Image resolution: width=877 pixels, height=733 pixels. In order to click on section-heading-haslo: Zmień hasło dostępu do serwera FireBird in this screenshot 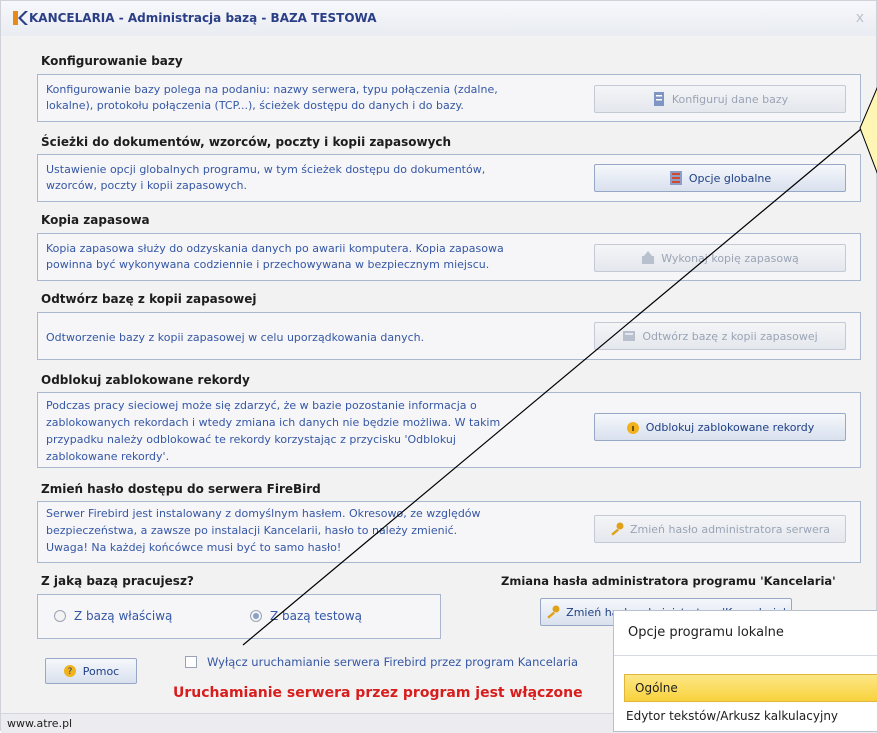, I will do `click(181, 489)`.